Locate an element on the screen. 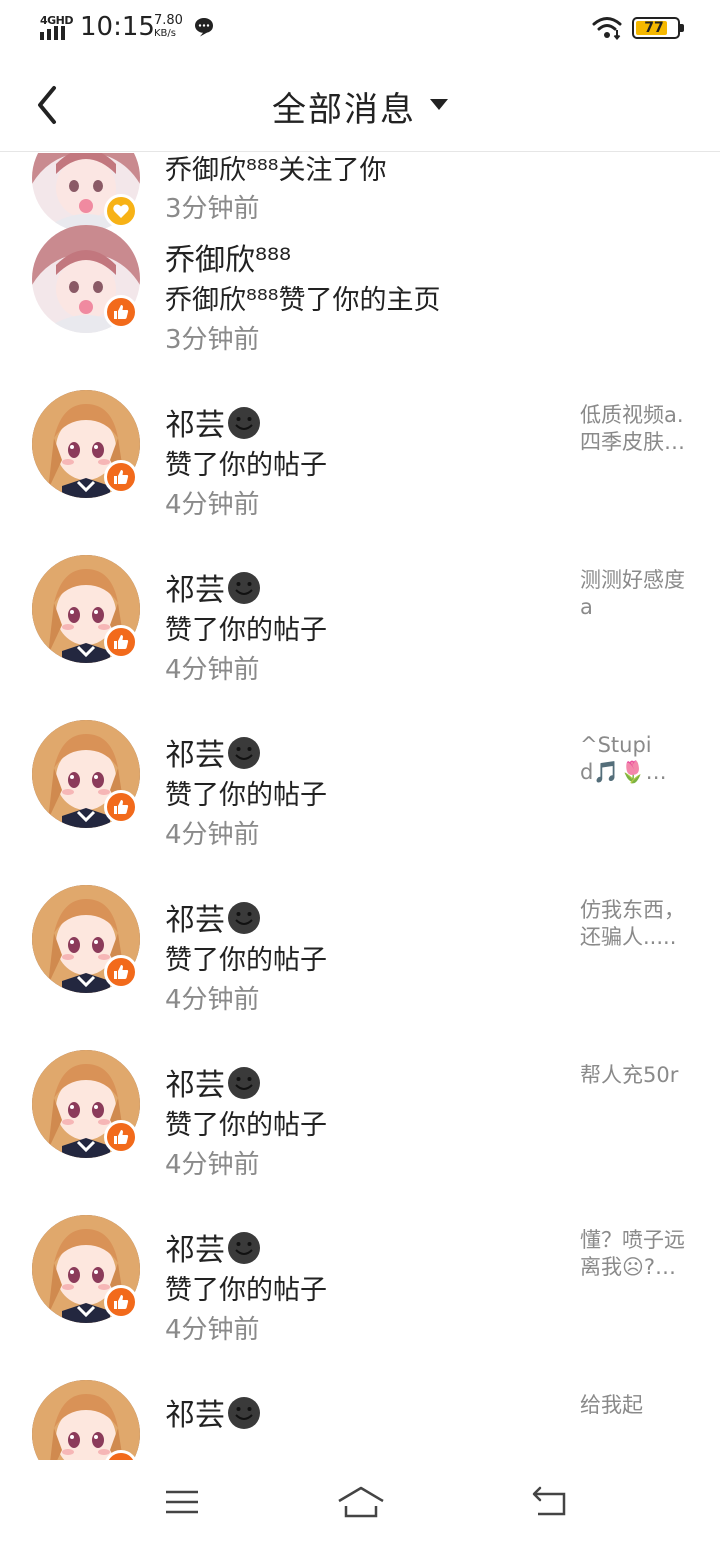  back-nav-icon is located at coordinates (550, 1502).